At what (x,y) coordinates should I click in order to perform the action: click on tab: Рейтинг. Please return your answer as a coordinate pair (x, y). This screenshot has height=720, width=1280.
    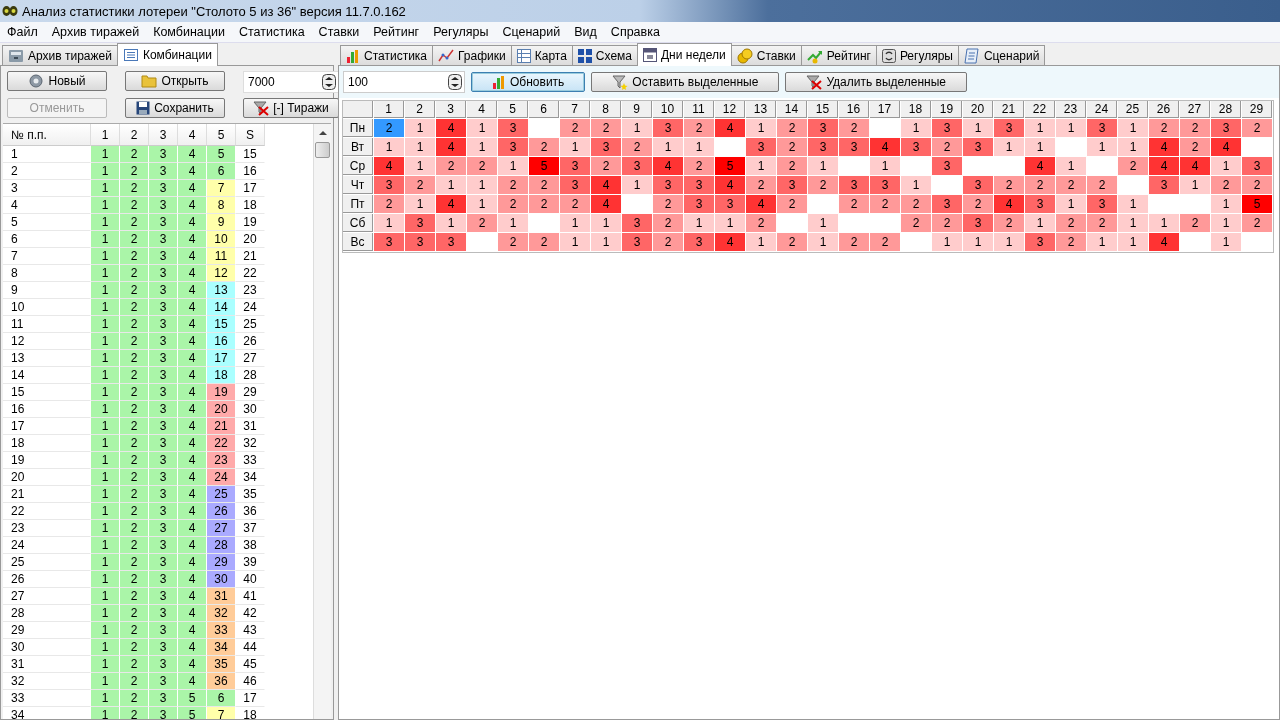
    Looking at the image, I should click on (838, 55).